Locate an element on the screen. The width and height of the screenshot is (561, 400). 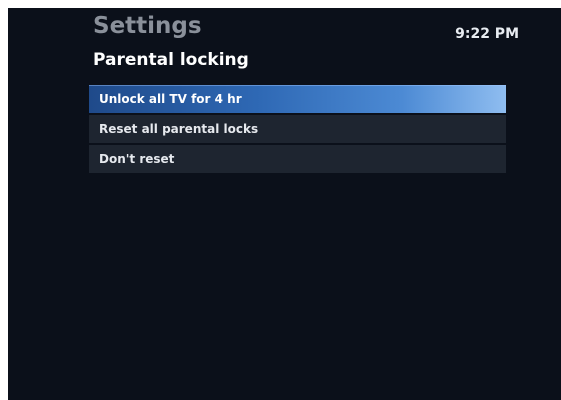
menu-item-unlock-all-tv: Unlock all TV for 4 hr is located at coordinates (297, 99).